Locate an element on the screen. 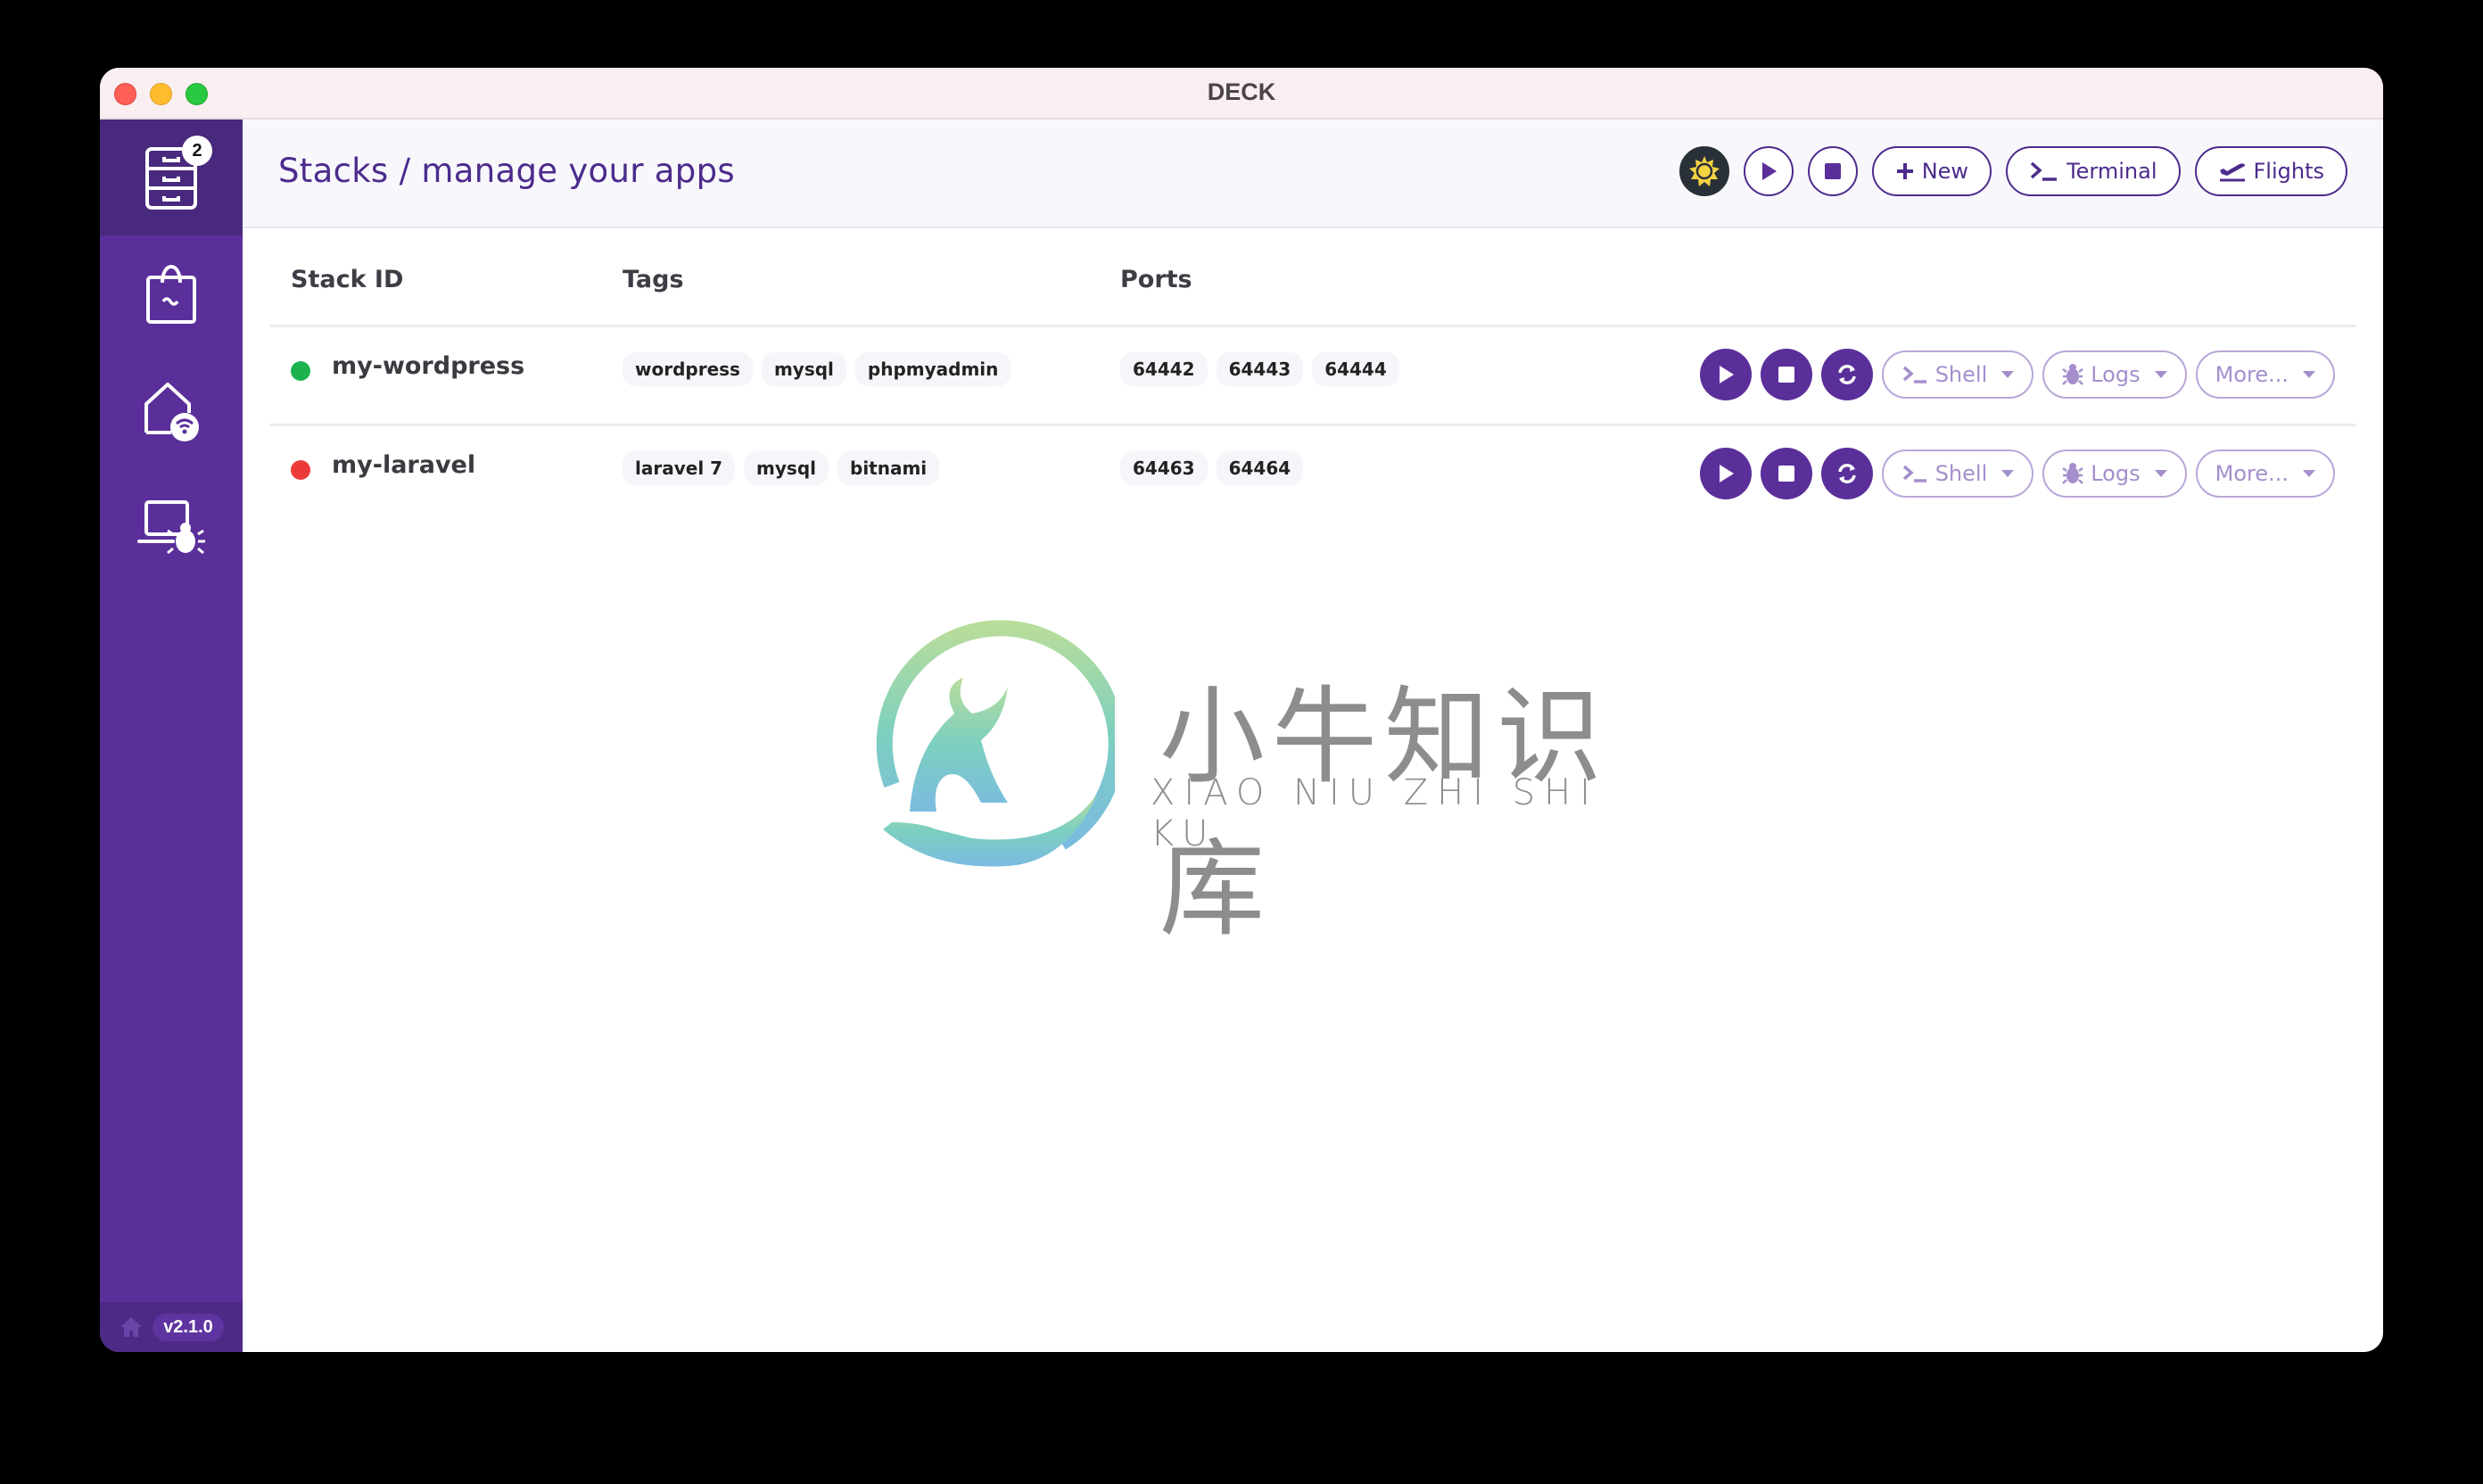 This screenshot has height=1484, width=2483. new-stack-button: New is located at coordinates (1932, 171).